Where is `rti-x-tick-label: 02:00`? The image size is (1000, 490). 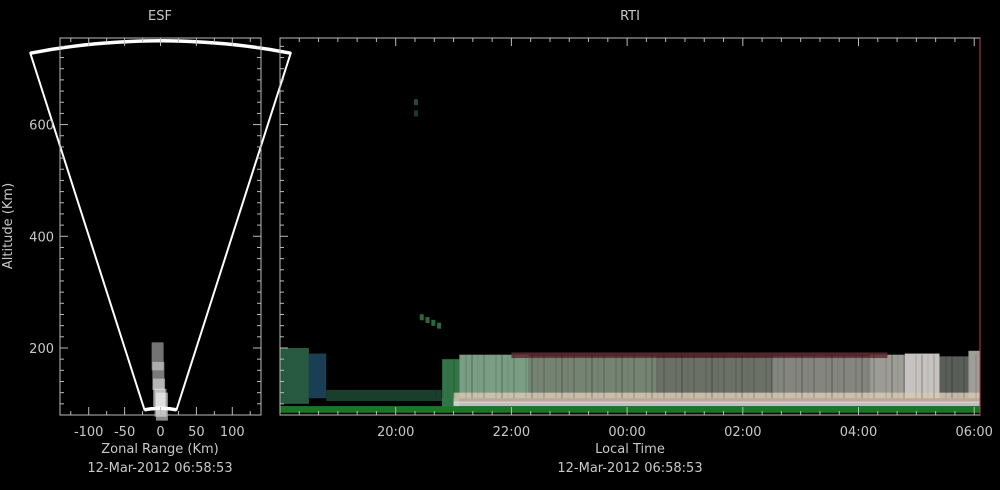
rti-x-tick-label: 02:00 is located at coordinates (742, 432).